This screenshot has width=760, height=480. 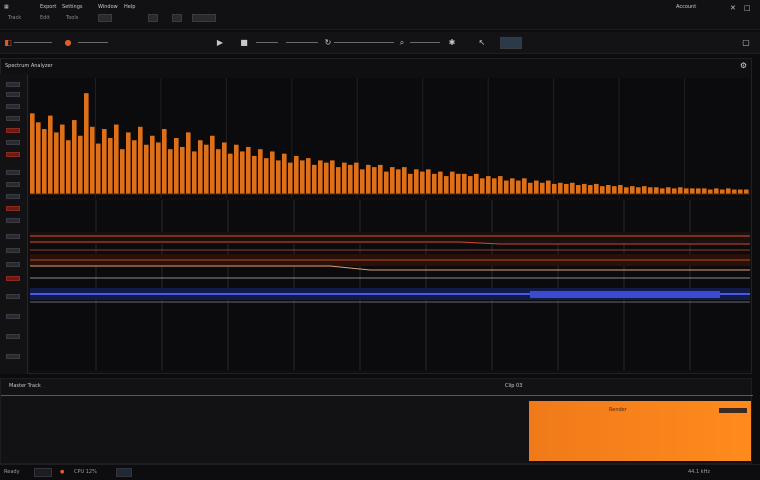 What do you see at coordinates (220, 43) in the screenshot?
I see `play-icon: ▶` at bounding box center [220, 43].